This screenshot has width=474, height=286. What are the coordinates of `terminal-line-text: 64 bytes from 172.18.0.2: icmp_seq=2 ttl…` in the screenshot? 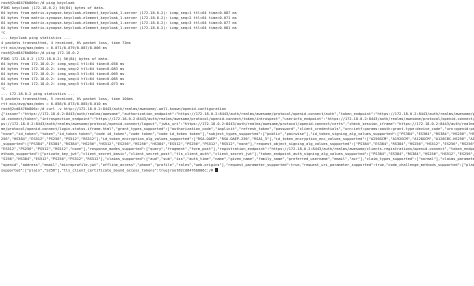 It's located at (63, 68).